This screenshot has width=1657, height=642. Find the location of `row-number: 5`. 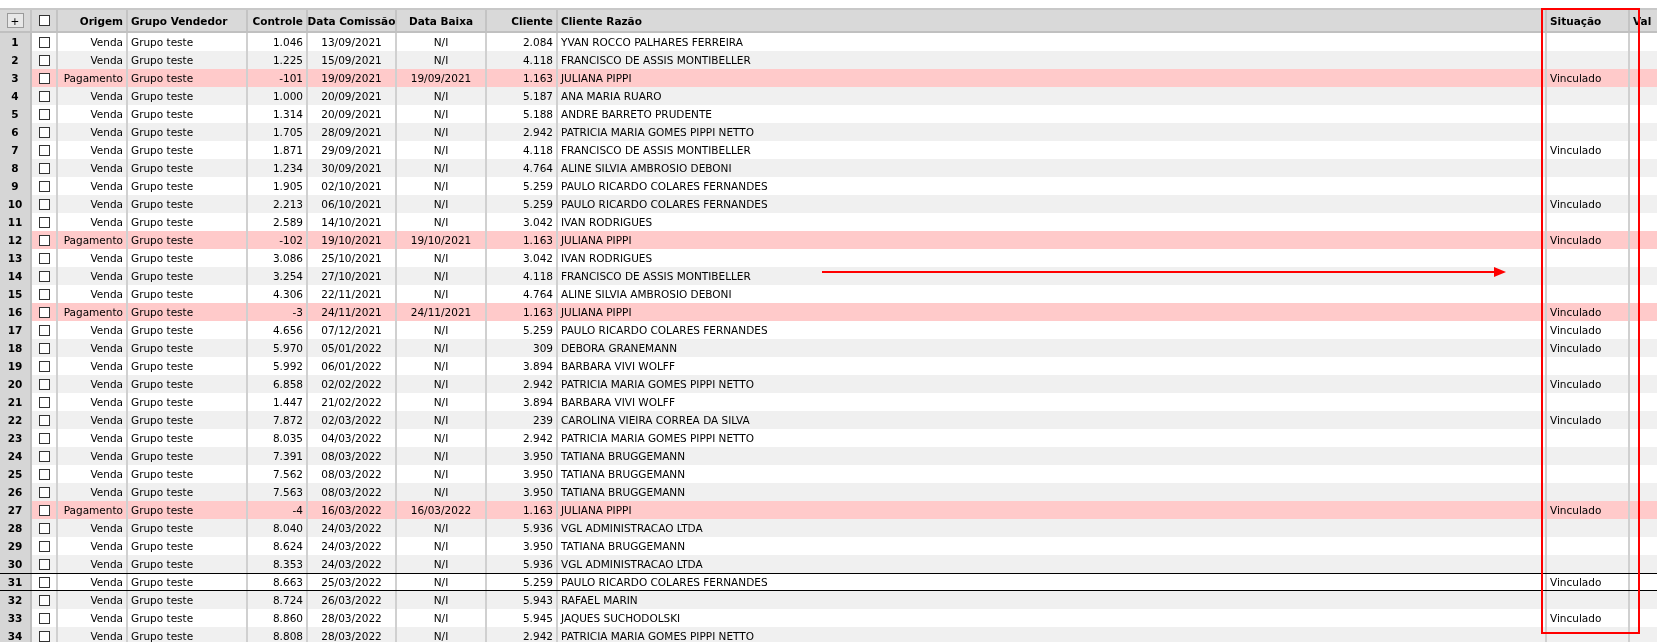

row-number: 5 is located at coordinates (16, 114).